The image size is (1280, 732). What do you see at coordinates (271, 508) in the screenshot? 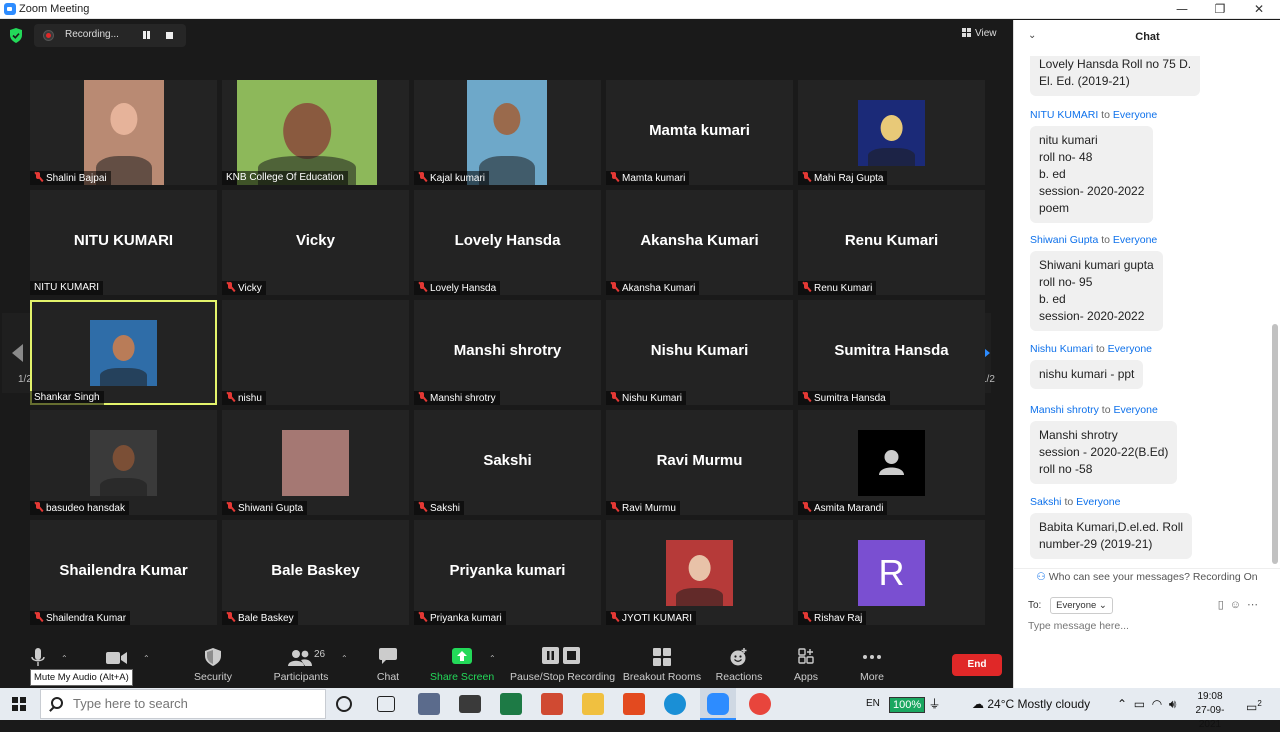
I see `participant-name: Shiwani Gupta` at bounding box center [271, 508].